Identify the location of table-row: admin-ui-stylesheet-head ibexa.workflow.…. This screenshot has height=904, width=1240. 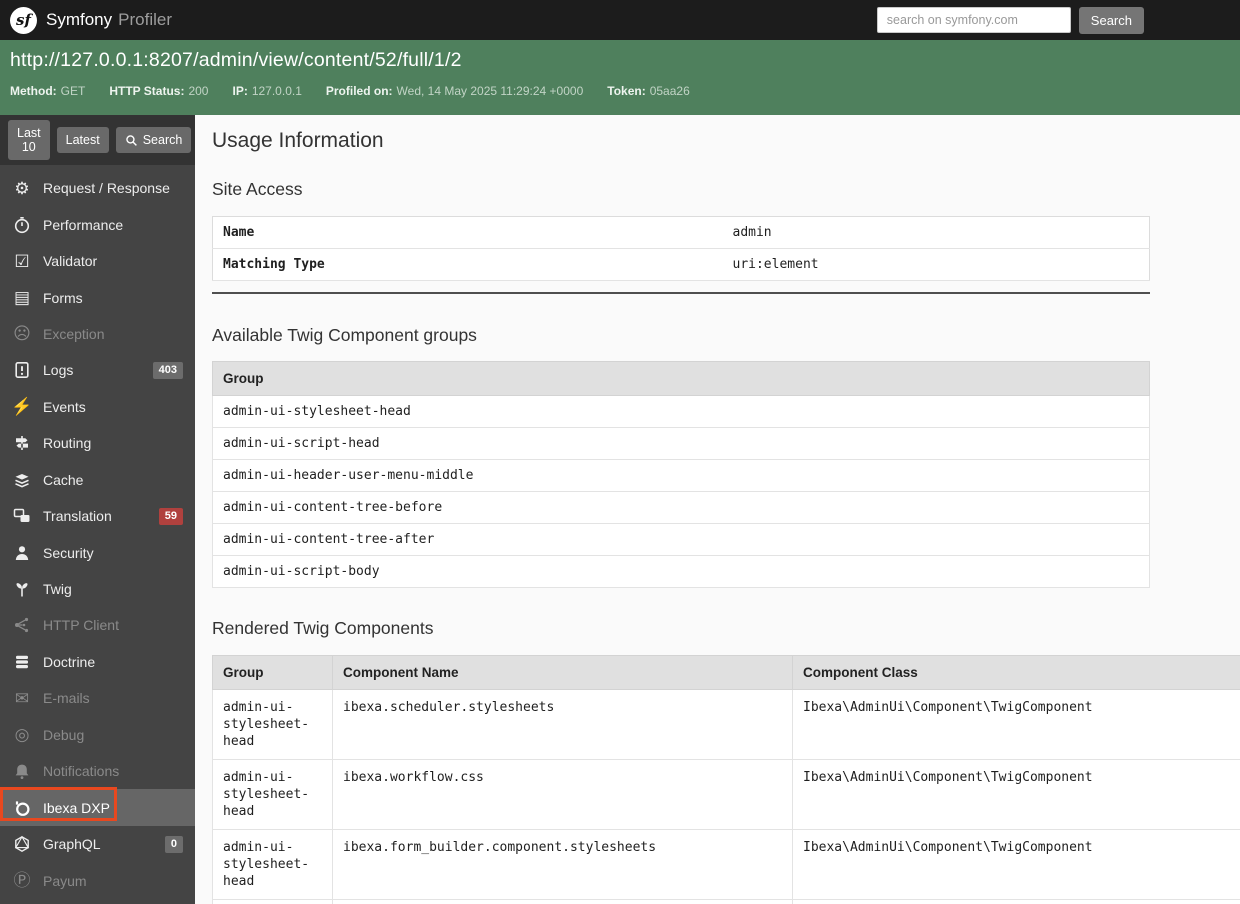
(726, 794).